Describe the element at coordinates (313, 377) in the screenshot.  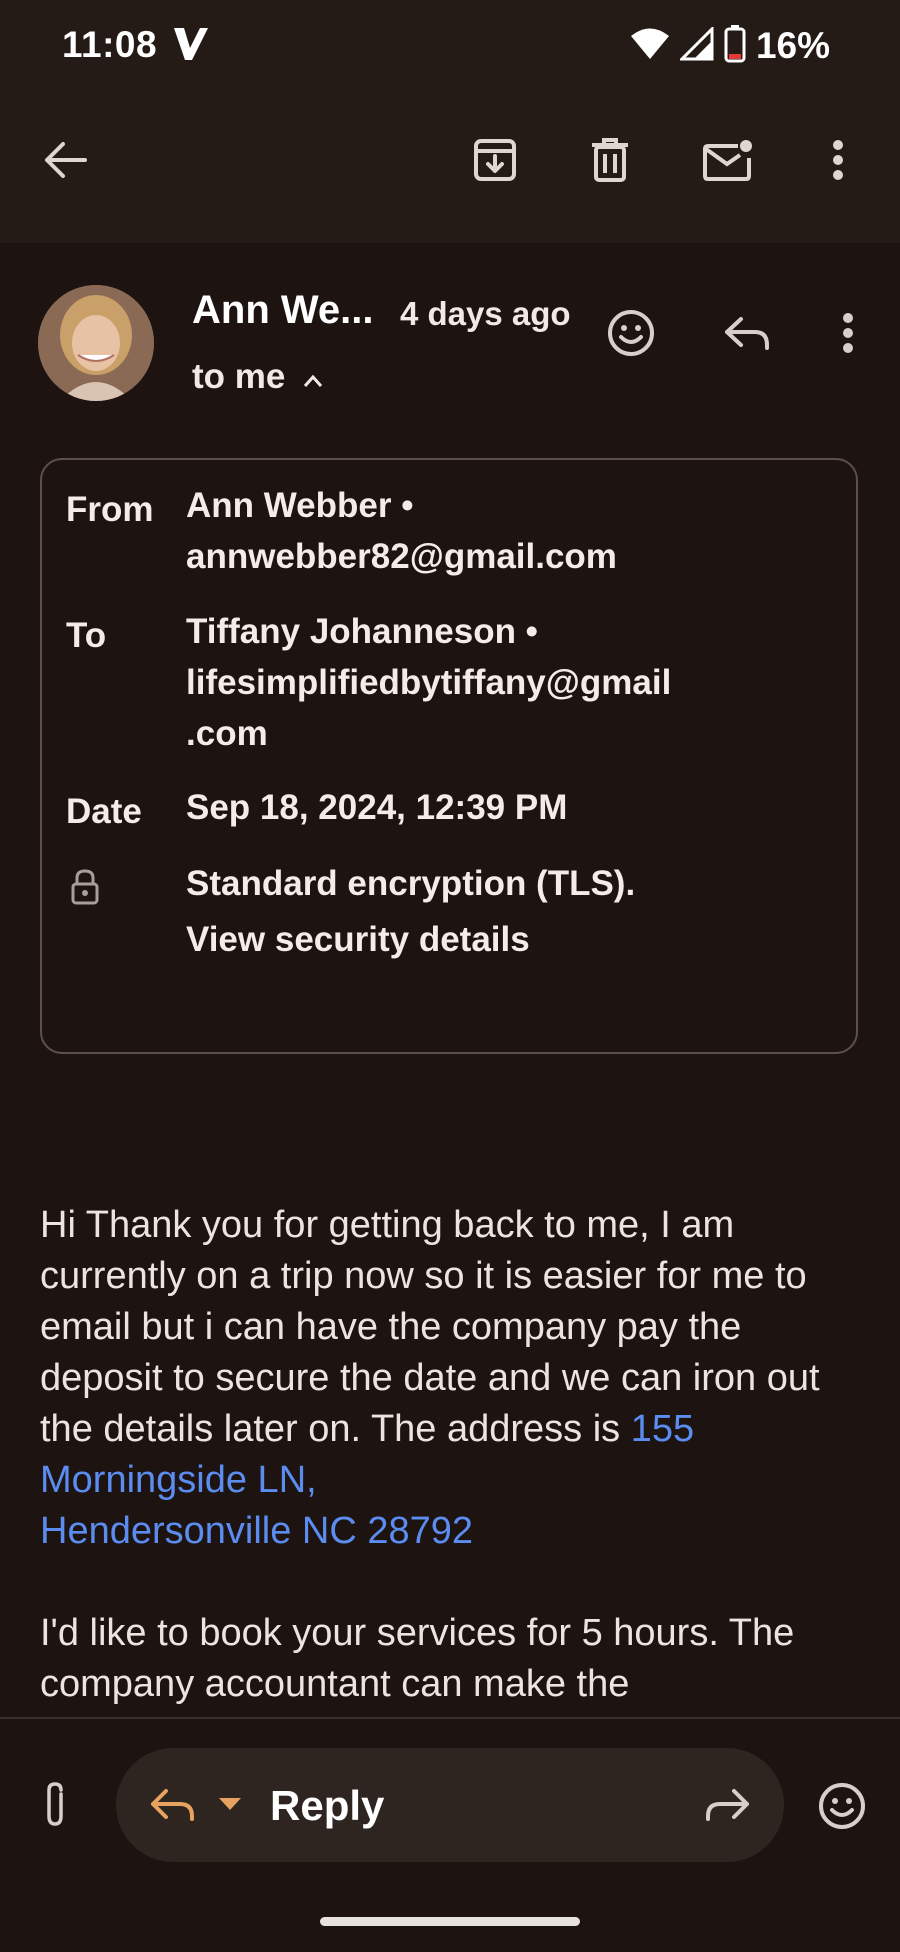
I see `chevron-up-icon` at that location.